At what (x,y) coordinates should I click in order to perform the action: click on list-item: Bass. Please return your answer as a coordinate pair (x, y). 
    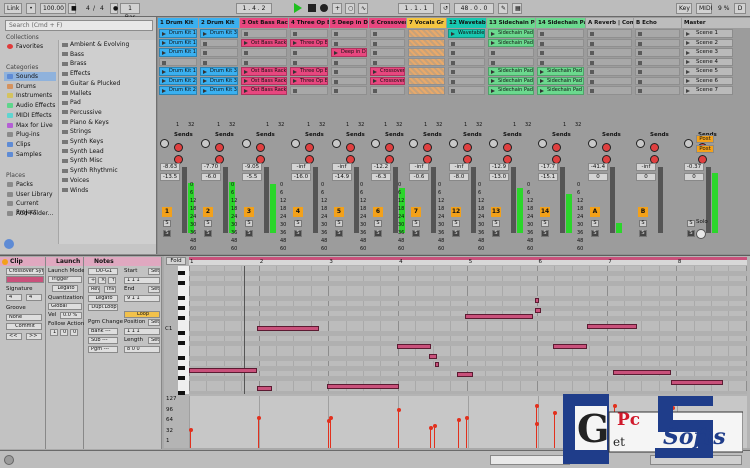
    Looking at the image, I should click on (108, 54).